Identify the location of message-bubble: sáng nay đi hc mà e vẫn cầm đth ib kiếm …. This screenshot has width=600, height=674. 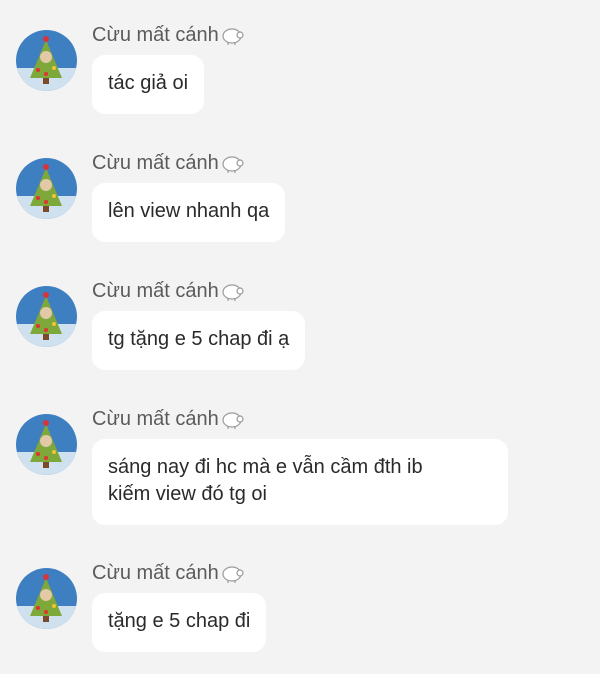
(300, 482).